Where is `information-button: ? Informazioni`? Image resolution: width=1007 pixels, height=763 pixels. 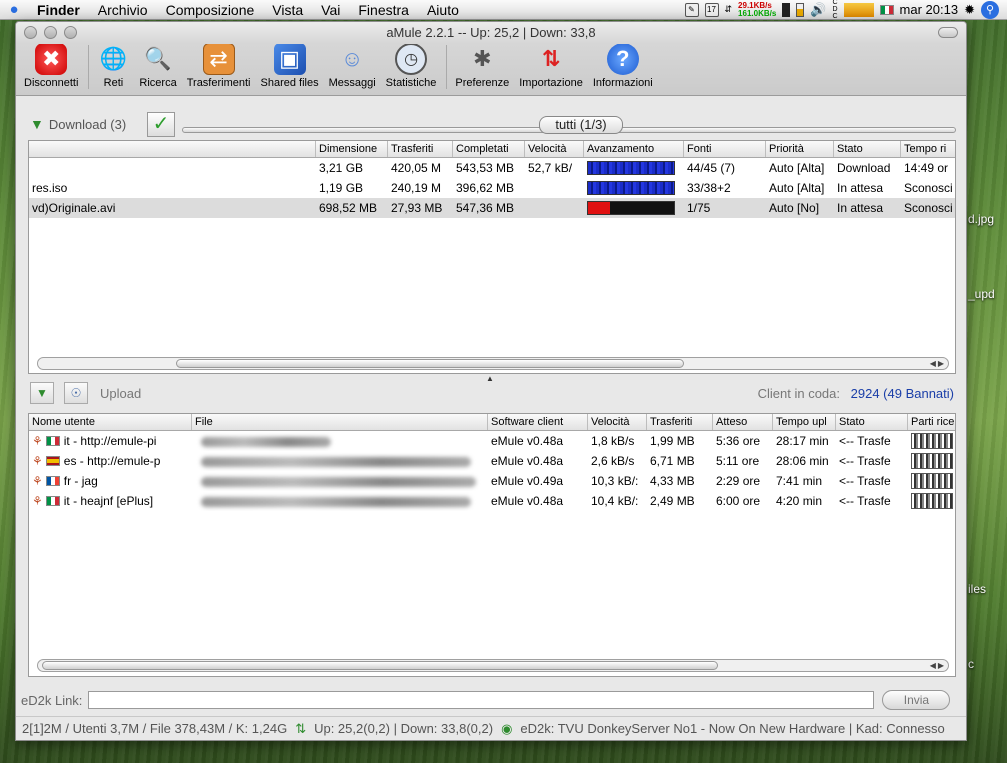
information-button: ? Informazioni is located at coordinates (623, 66).